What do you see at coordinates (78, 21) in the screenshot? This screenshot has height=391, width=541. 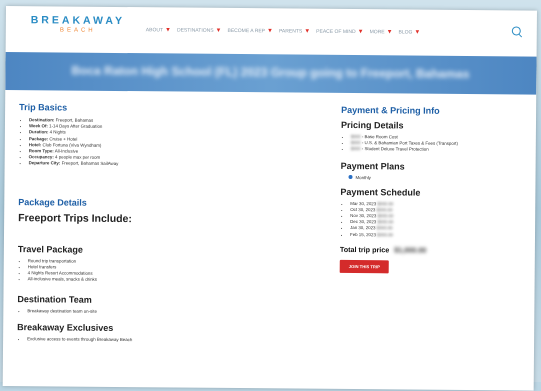 I see `brand-name: BREAKAWAY` at bounding box center [78, 21].